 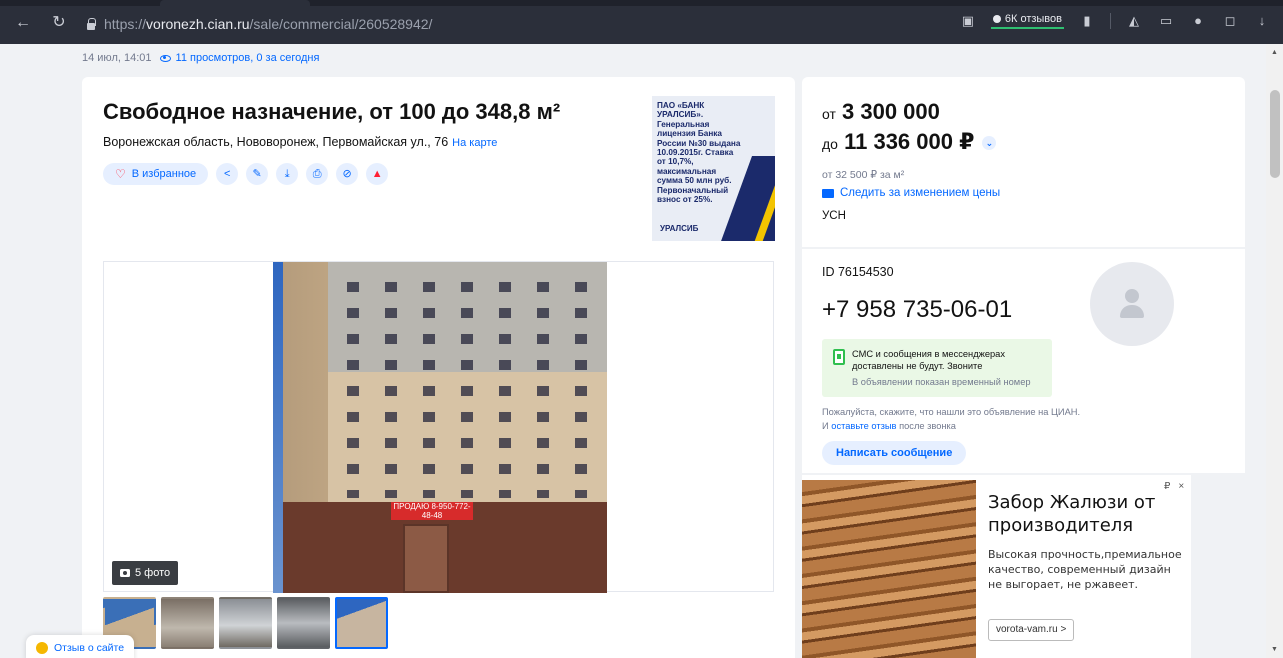 I want to click on reviews-dot-icon, so click(x=996, y=19).